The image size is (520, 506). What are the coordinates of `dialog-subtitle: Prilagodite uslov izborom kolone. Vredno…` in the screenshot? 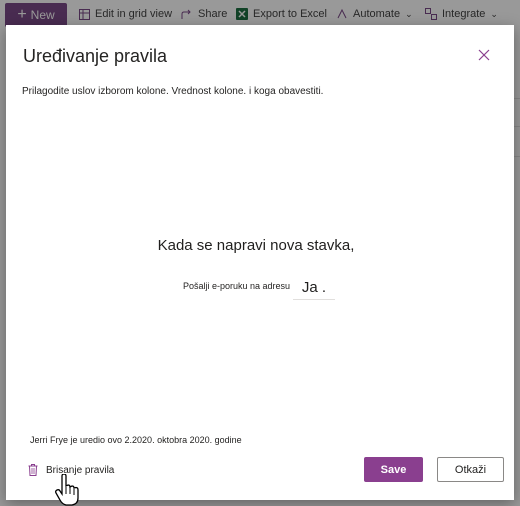 It's located at (173, 91).